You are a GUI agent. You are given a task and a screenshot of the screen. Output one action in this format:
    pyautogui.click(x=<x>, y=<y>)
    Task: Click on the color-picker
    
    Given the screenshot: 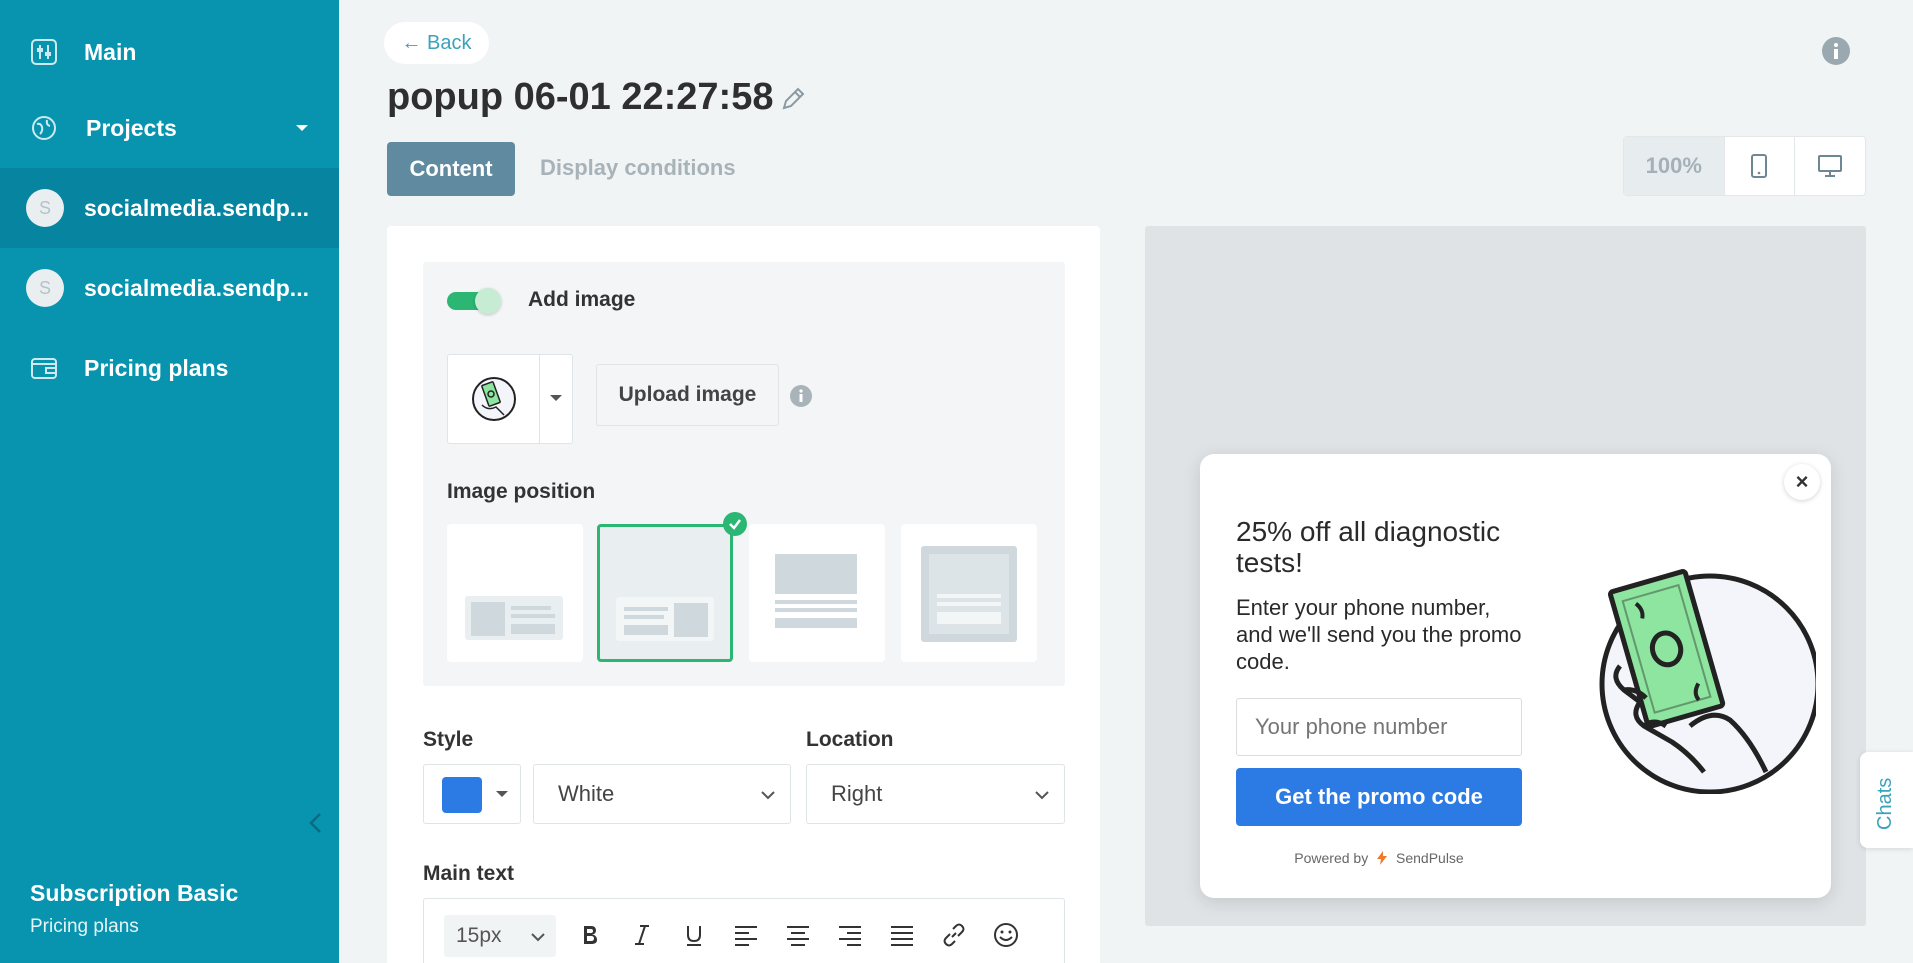 What is the action you would take?
    pyautogui.click(x=472, y=794)
    